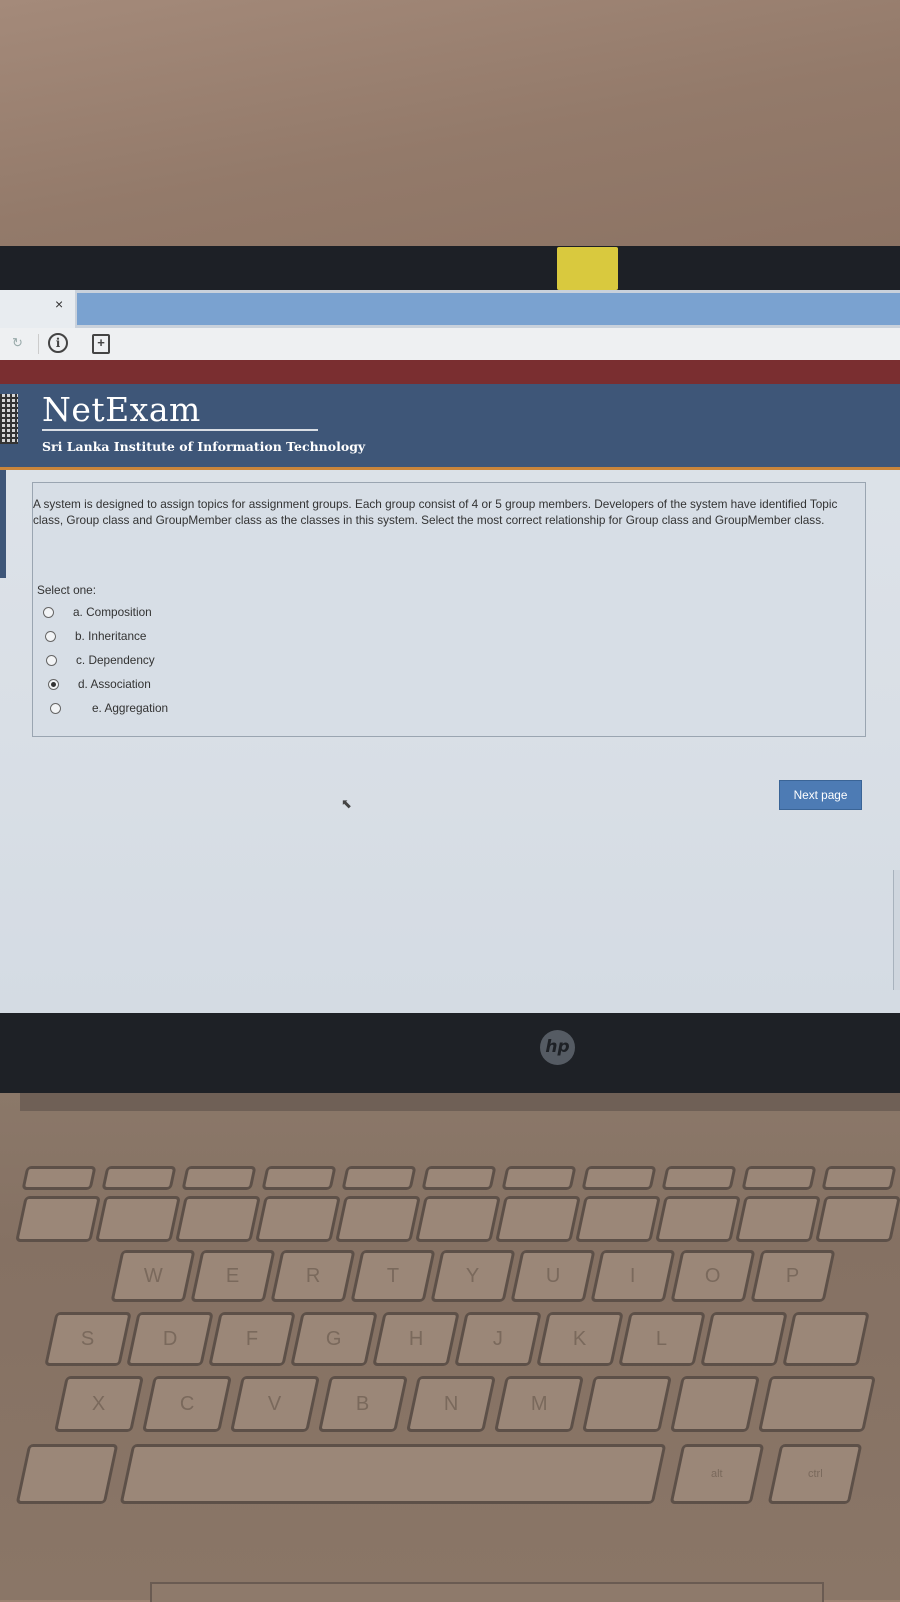 This screenshot has height=1602, width=900. What do you see at coordinates (713, 1276) in the screenshot?
I see `key-o: O` at bounding box center [713, 1276].